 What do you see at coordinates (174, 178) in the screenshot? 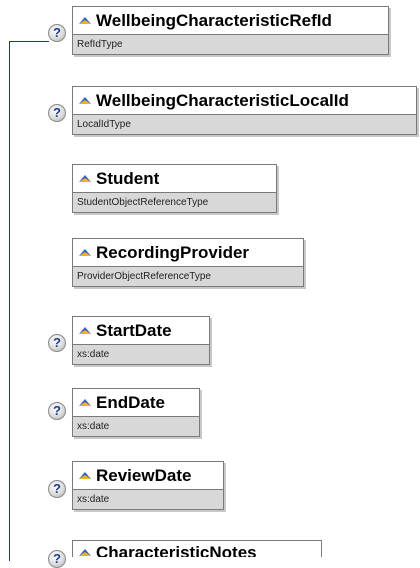
I see `element-name-row: Student` at bounding box center [174, 178].